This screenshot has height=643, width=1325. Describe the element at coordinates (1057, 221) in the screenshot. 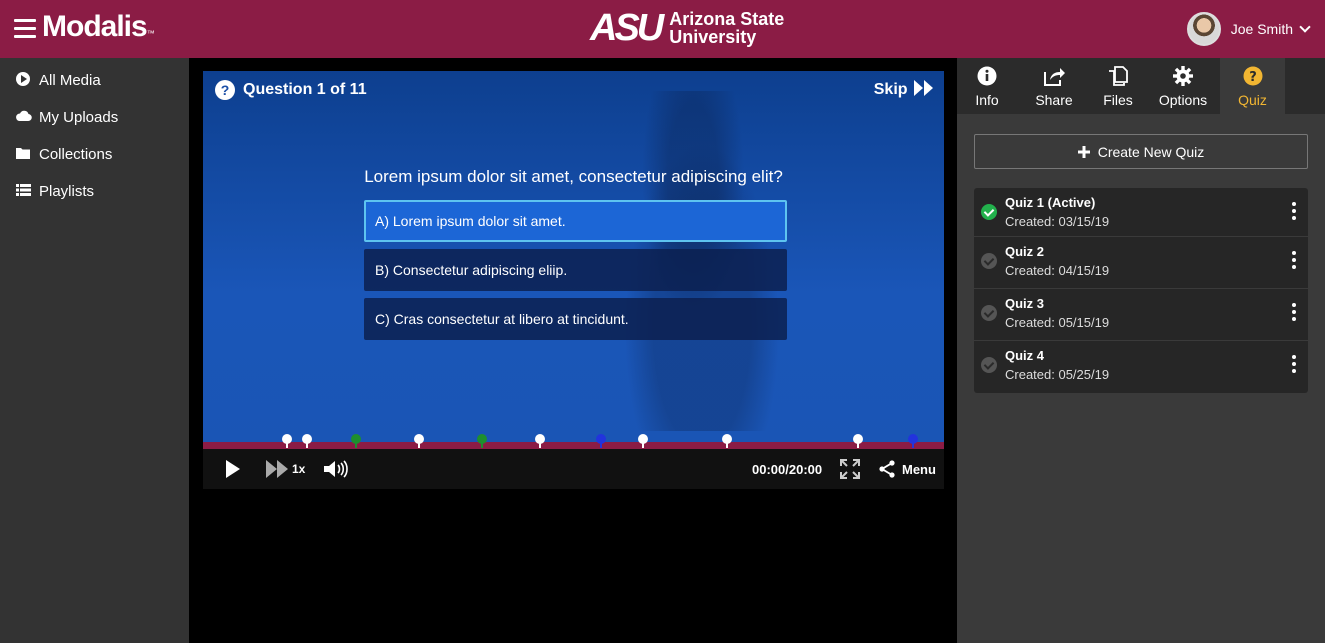

I see `quiz-created-date: Created: 03/15/19` at that location.